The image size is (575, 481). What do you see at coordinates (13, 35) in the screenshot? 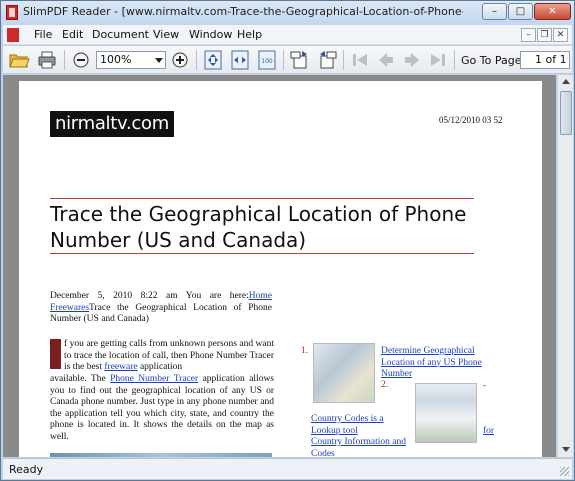
I see `document-icon` at bounding box center [13, 35].